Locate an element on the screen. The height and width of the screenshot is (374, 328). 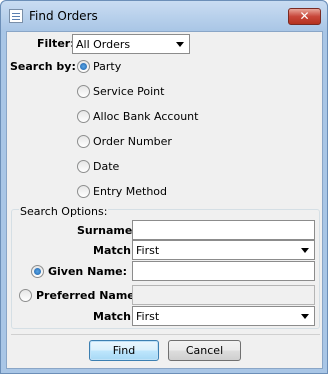
search-by-label: Search by: is located at coordinates (43, 66).